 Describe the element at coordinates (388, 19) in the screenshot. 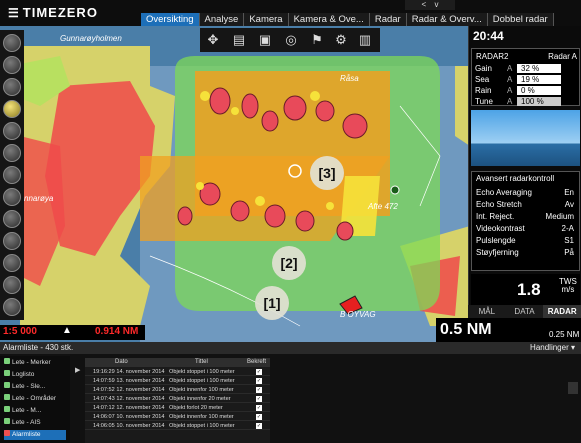

I see `tab-radar: Radar` at that location.